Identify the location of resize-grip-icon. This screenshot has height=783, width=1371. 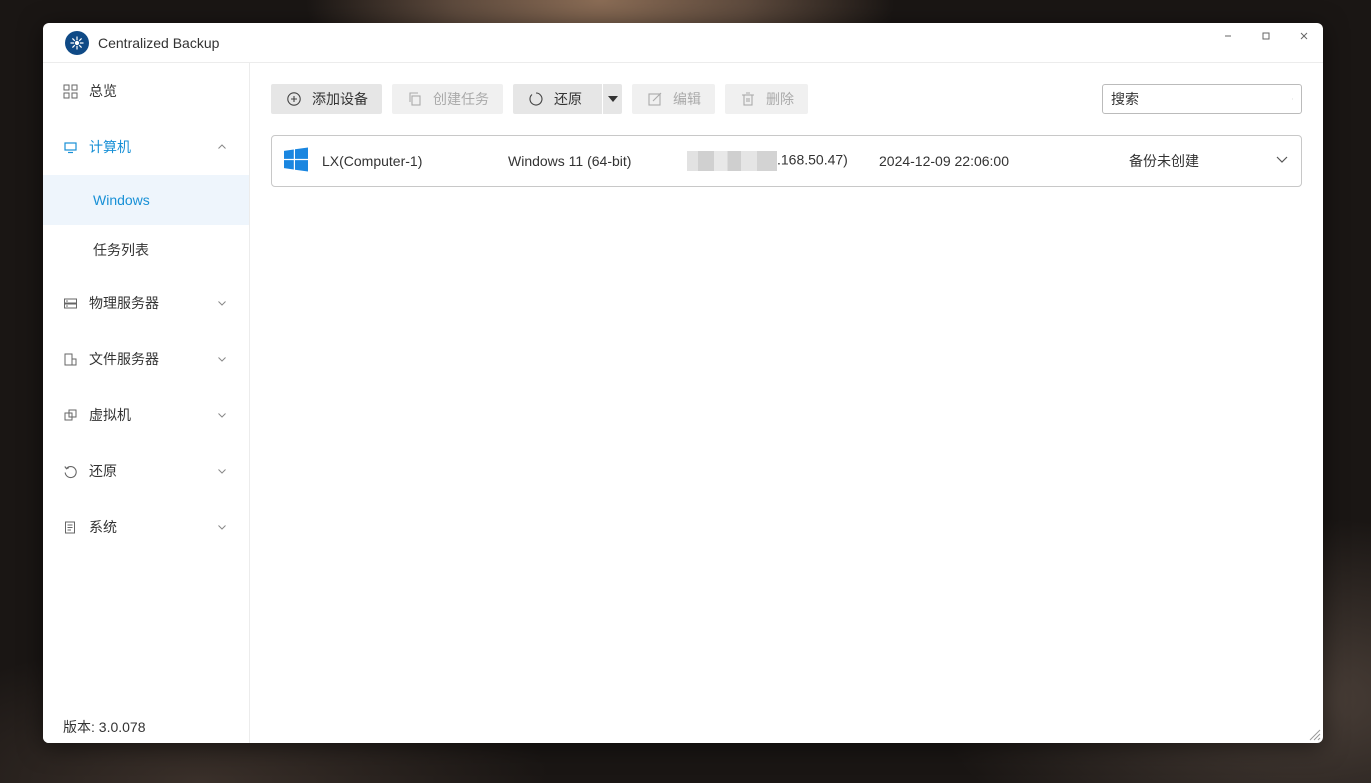
(1314, 734).